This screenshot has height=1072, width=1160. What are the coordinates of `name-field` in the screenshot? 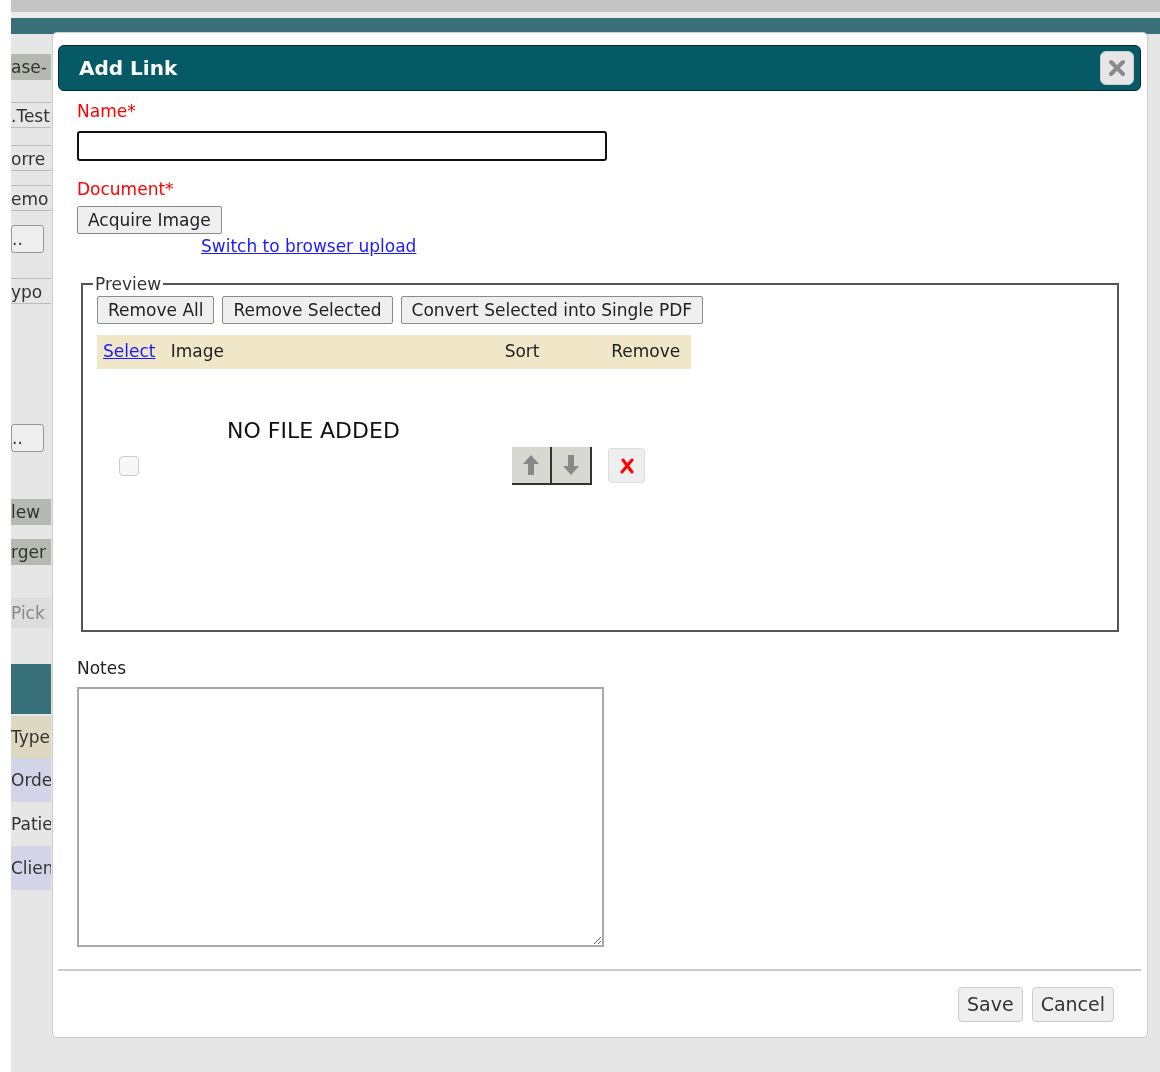 It's located at (342, 145).